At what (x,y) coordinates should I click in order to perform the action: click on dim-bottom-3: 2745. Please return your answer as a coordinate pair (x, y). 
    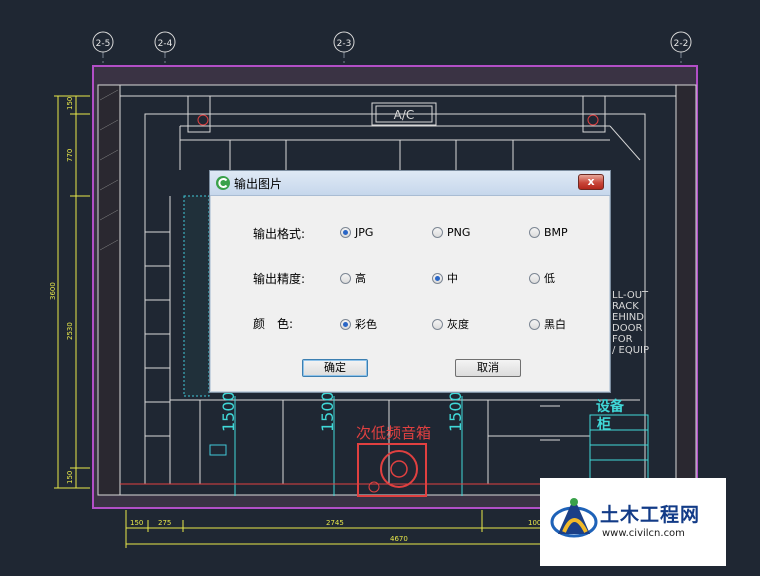
    Looking at the image, I should click on (335, 523).